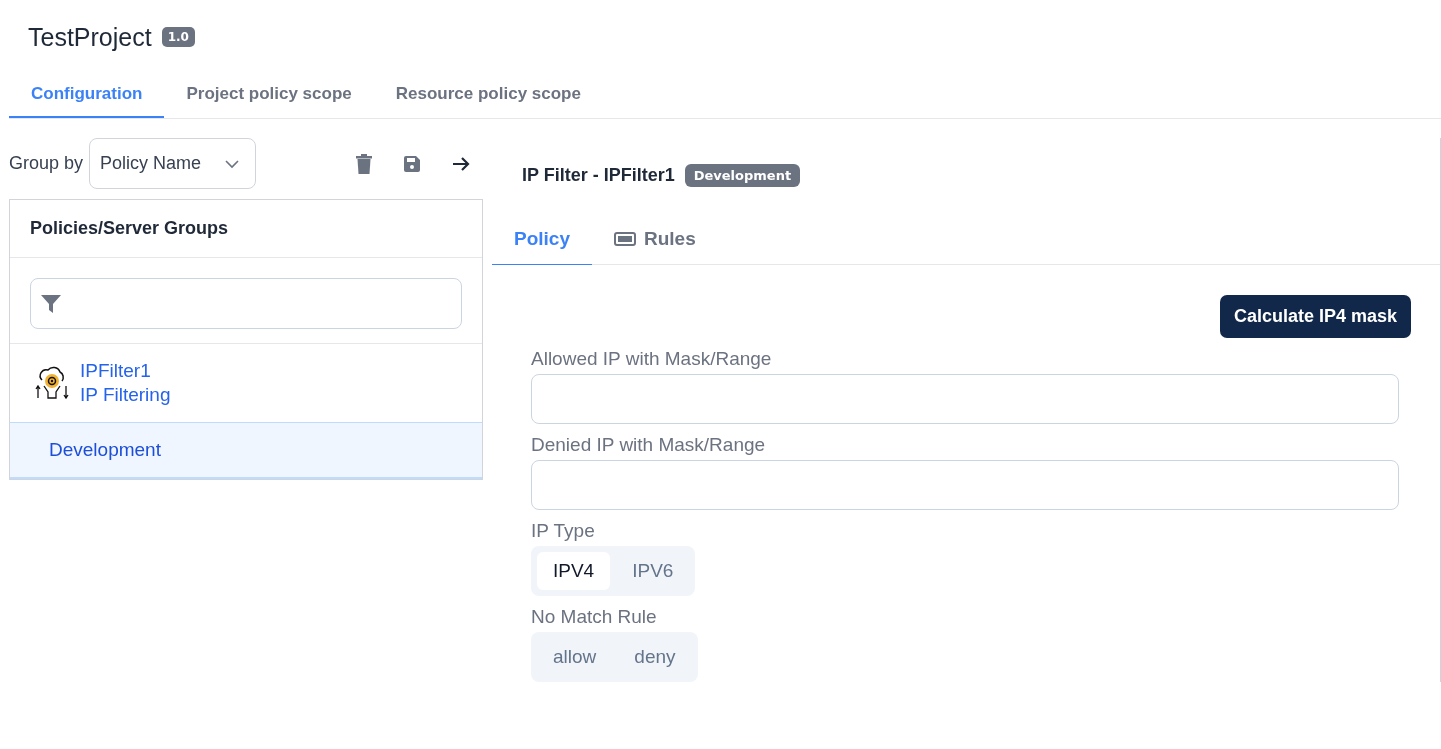  Describe the element at coordinates (173, 163) in the screenshot. I see `group-by-dropdown: Policy Name` at that location.